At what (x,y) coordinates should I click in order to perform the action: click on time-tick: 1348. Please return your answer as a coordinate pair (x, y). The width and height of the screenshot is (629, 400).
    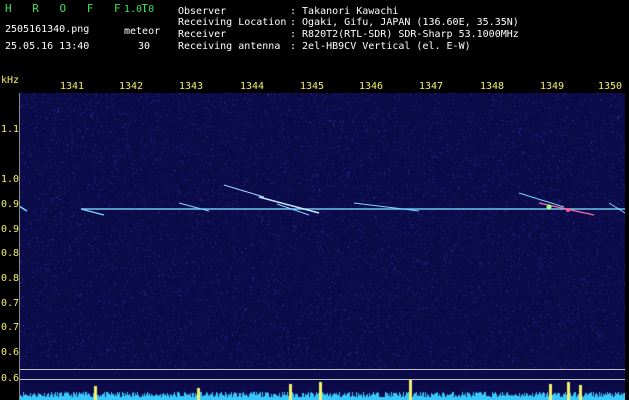
    Looking at the image, I should click on (492, 86).